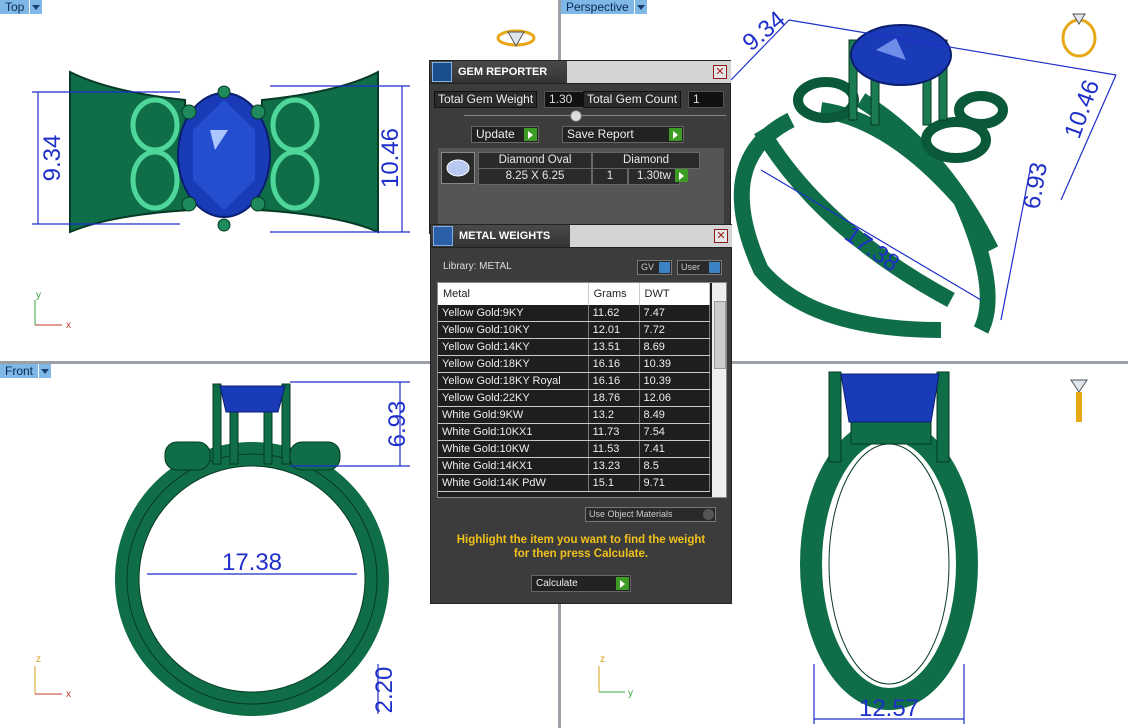 This screenshot has height=728, width=1128. What do you see at coordinates (513, 330) in the screenshot?
I see `metal-name-cell: Yellow Gold:10KY` at bounding box center [513, 330].